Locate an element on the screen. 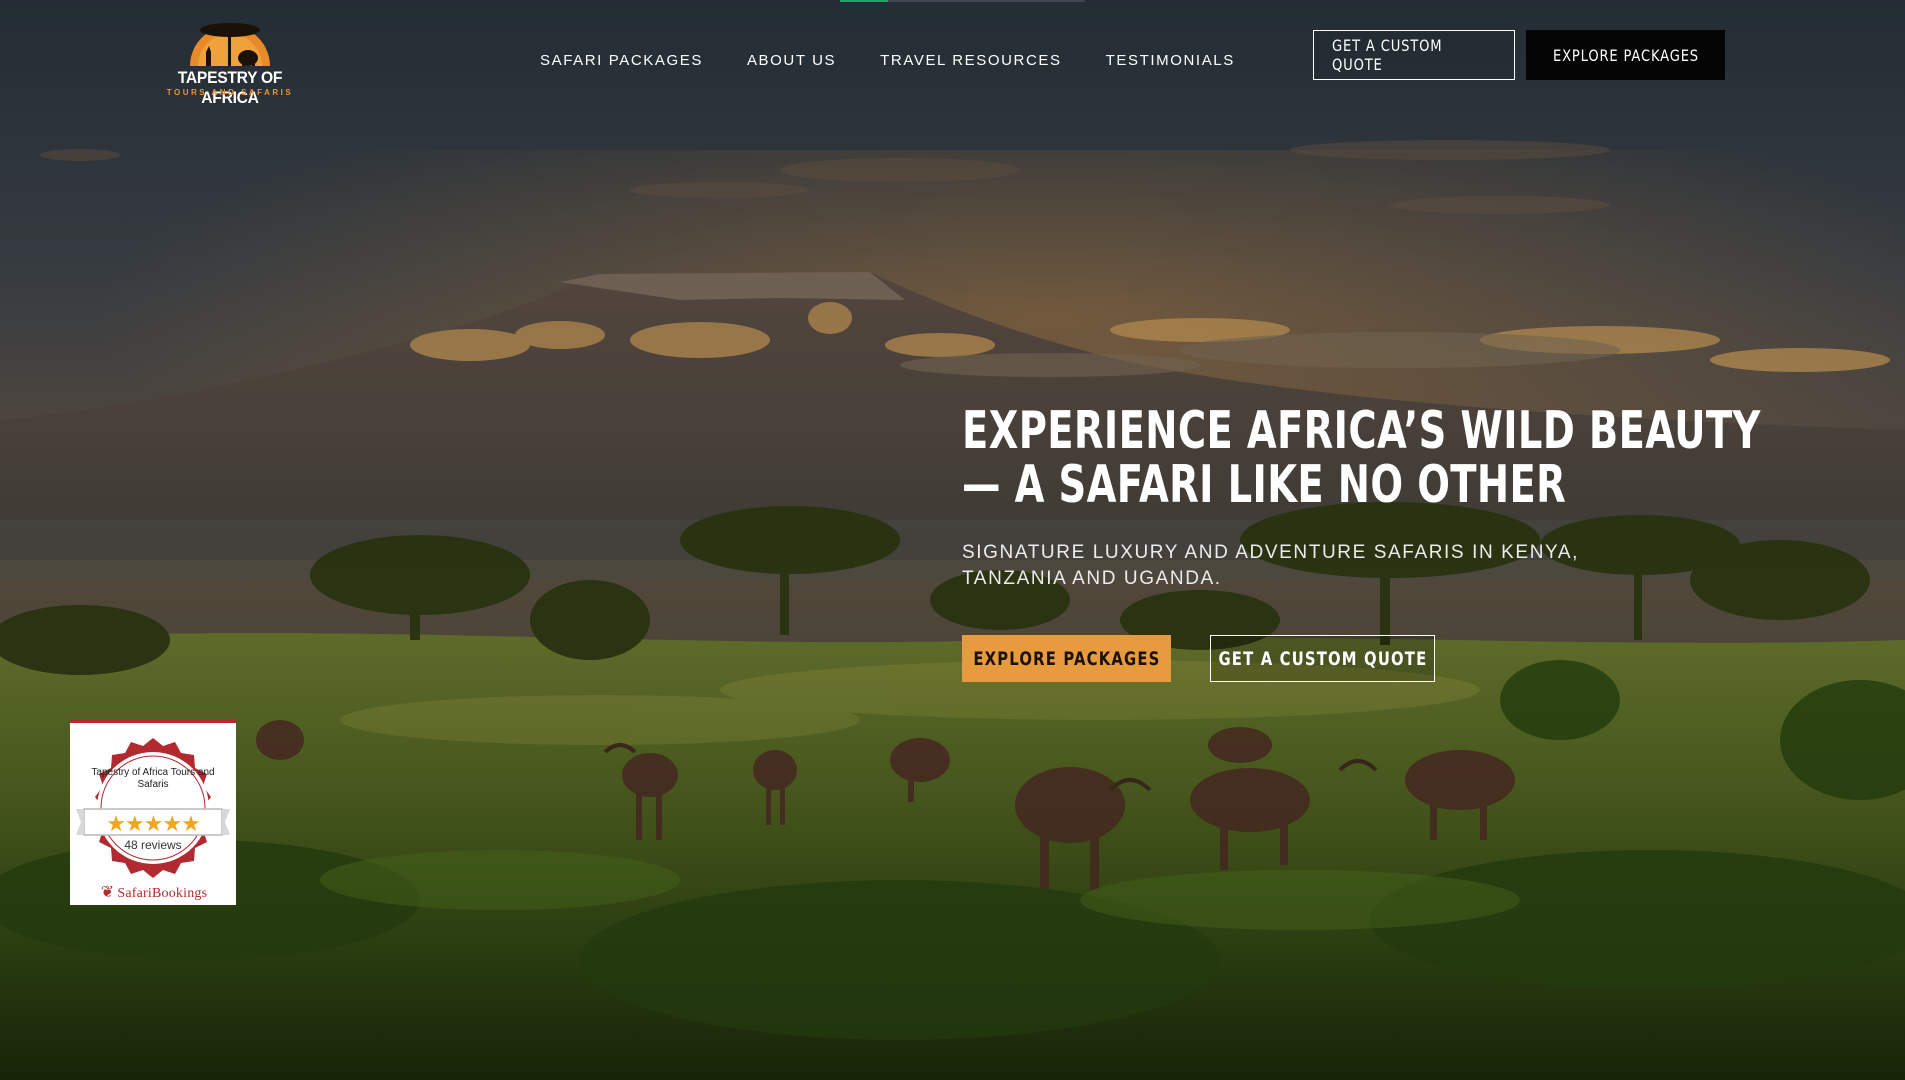 The width and height of the screenshot is (1905, 1080). header-custom-quote-button: GET A CUSTOM QUOTE is located at coordinates (1414, 55).